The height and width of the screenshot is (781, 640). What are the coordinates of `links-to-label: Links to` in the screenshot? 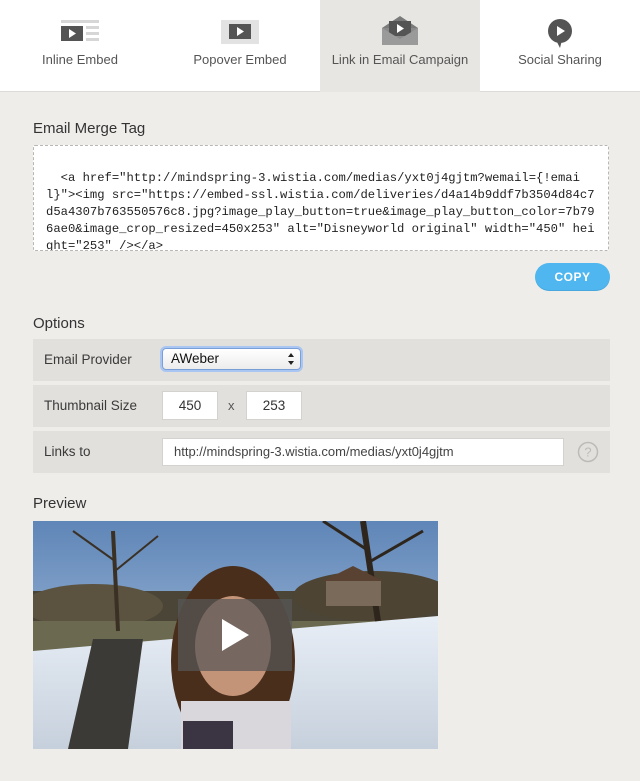 It's located at (67, 451).